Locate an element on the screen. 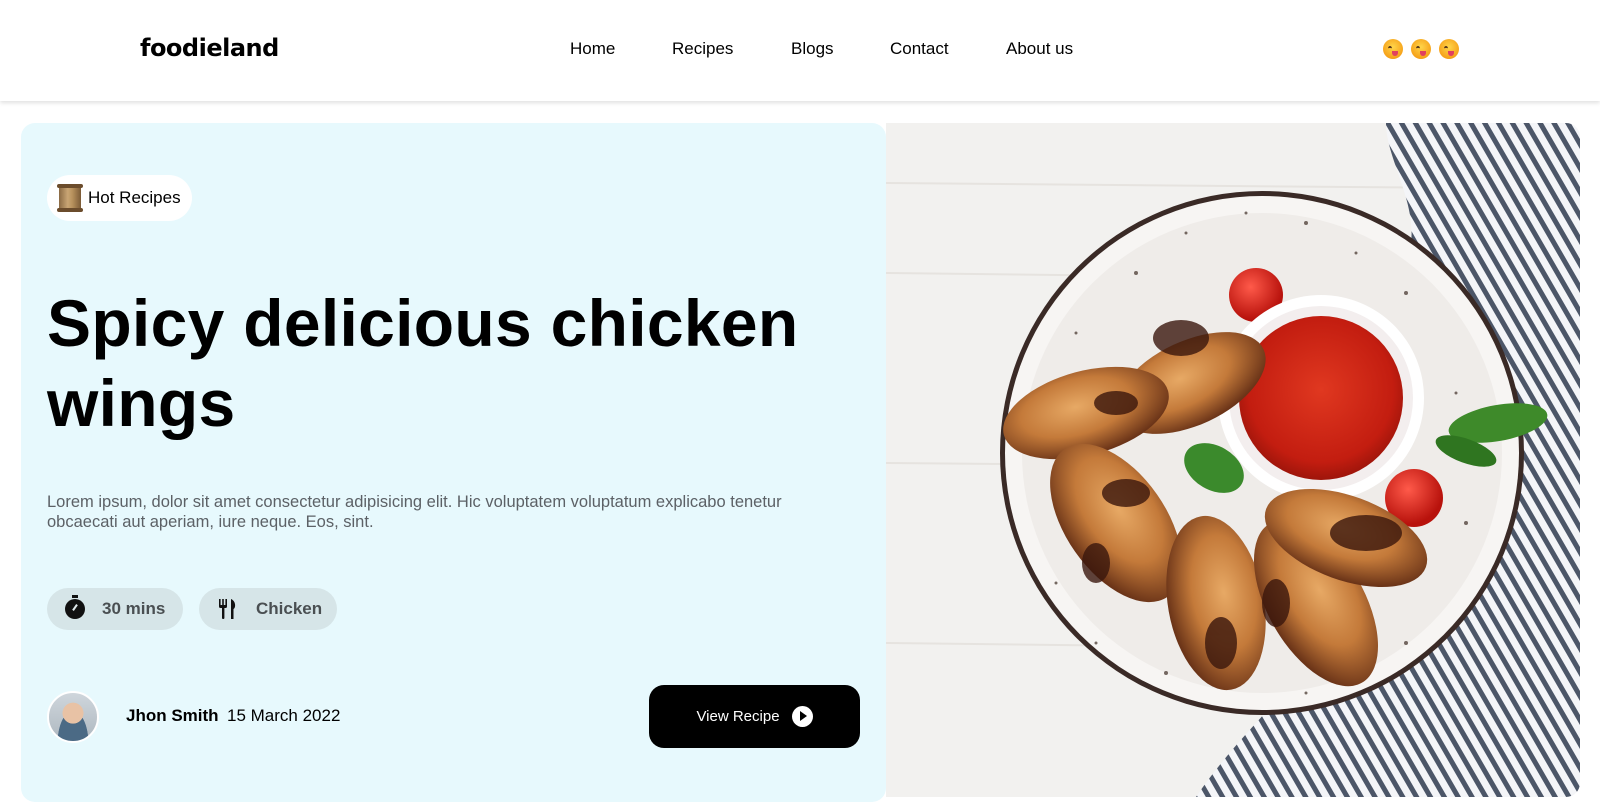  social-links is located at coordinates (1421, 49).